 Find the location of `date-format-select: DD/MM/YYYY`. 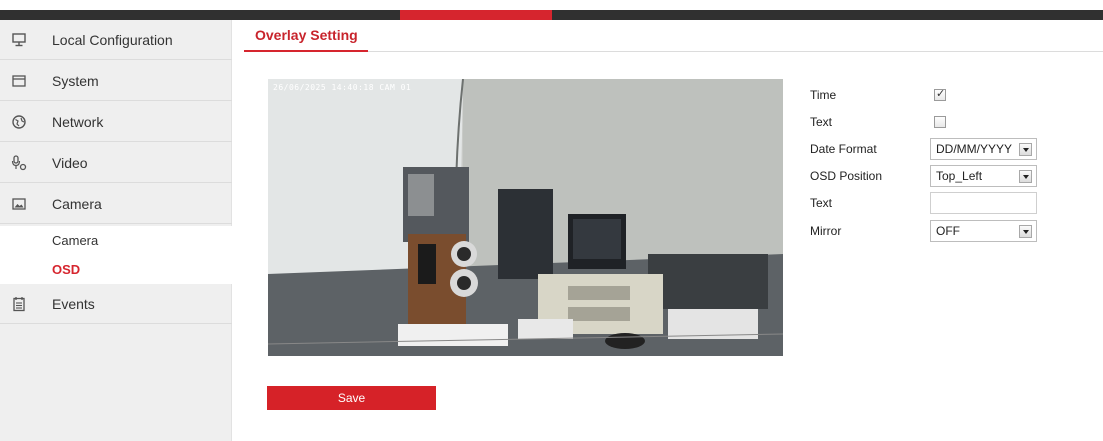

date-format-select: DD/MM/YYYY is located at coordinates (983, 149).